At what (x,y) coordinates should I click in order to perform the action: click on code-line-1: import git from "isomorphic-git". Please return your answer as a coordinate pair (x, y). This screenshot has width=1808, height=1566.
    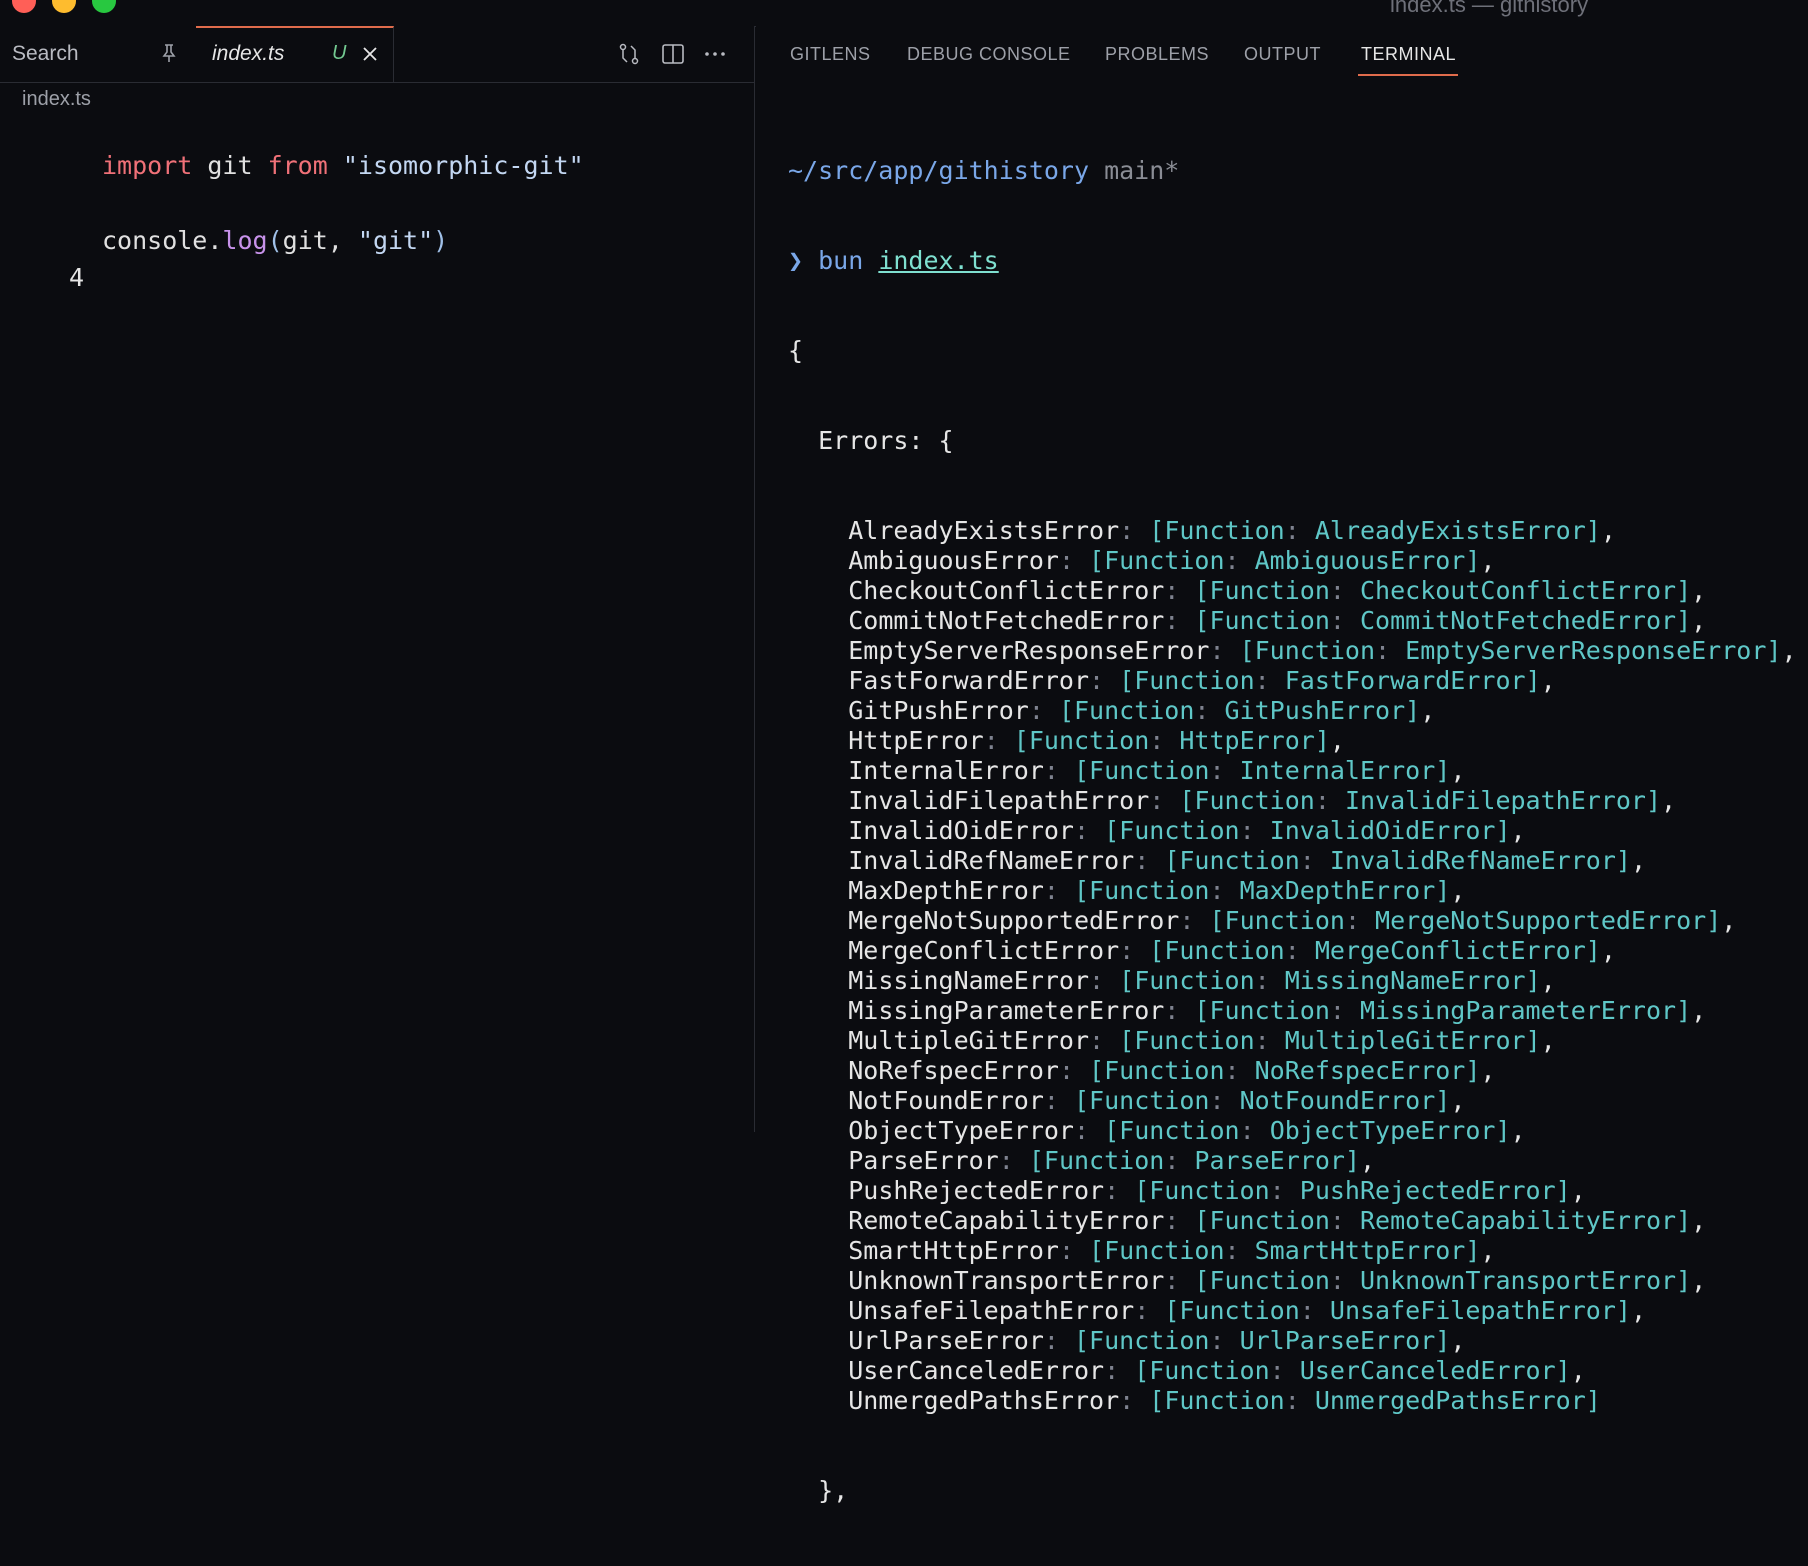
    Looking at the image, I should click on (377, 151).